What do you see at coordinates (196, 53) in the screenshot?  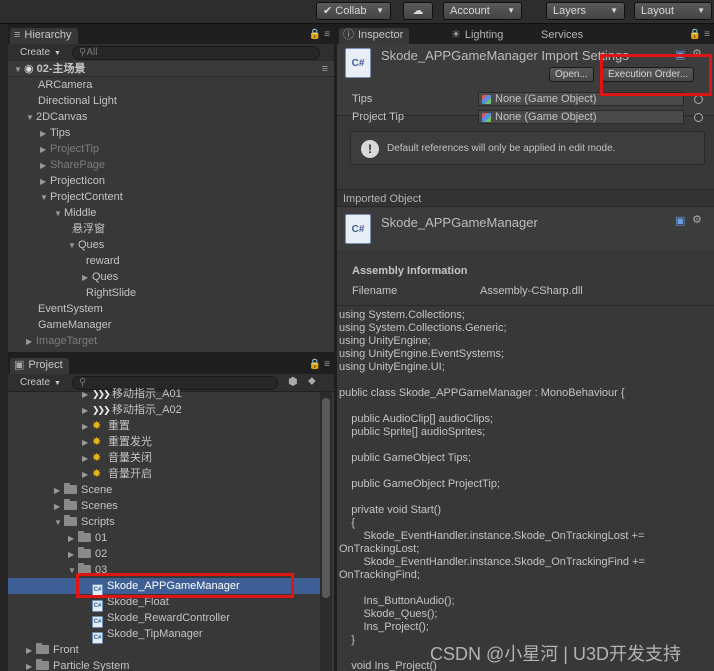 I see `search-input: ⚲All` at bounding box center [196, 53].